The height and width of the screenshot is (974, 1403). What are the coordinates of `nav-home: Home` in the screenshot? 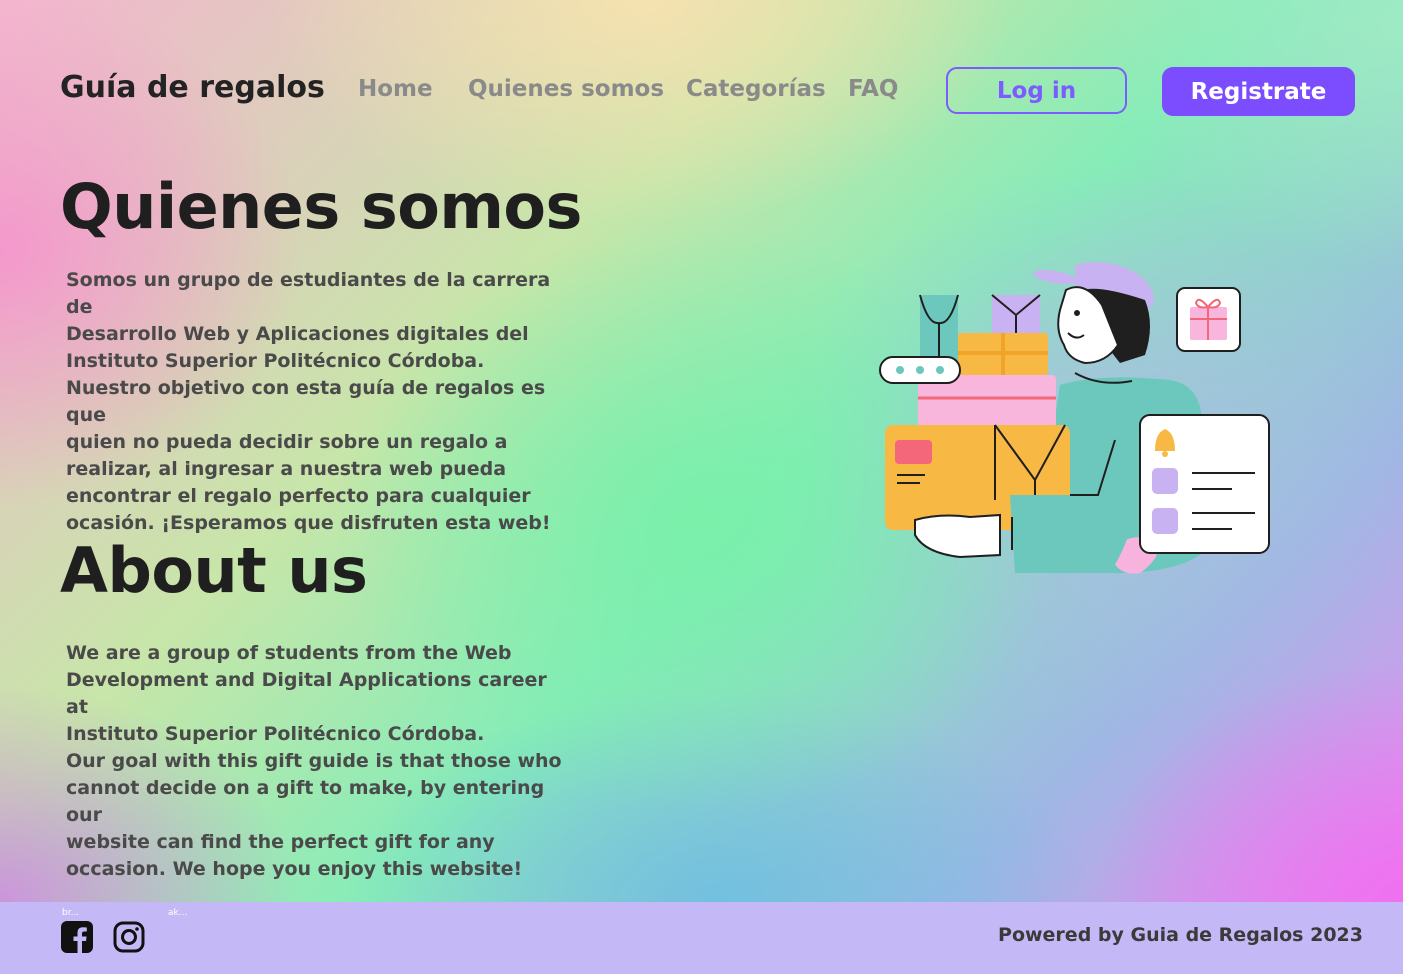 It's located at (395, 89).